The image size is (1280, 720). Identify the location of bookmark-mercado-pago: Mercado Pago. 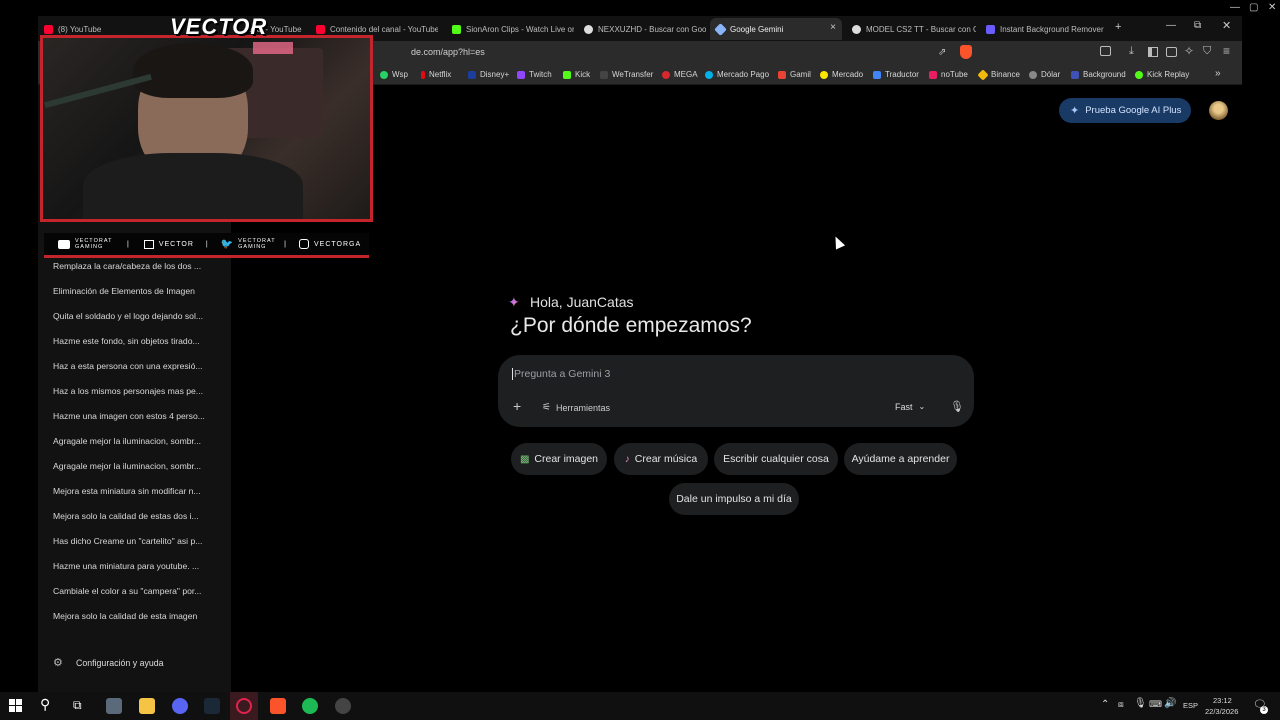
(737, 74).